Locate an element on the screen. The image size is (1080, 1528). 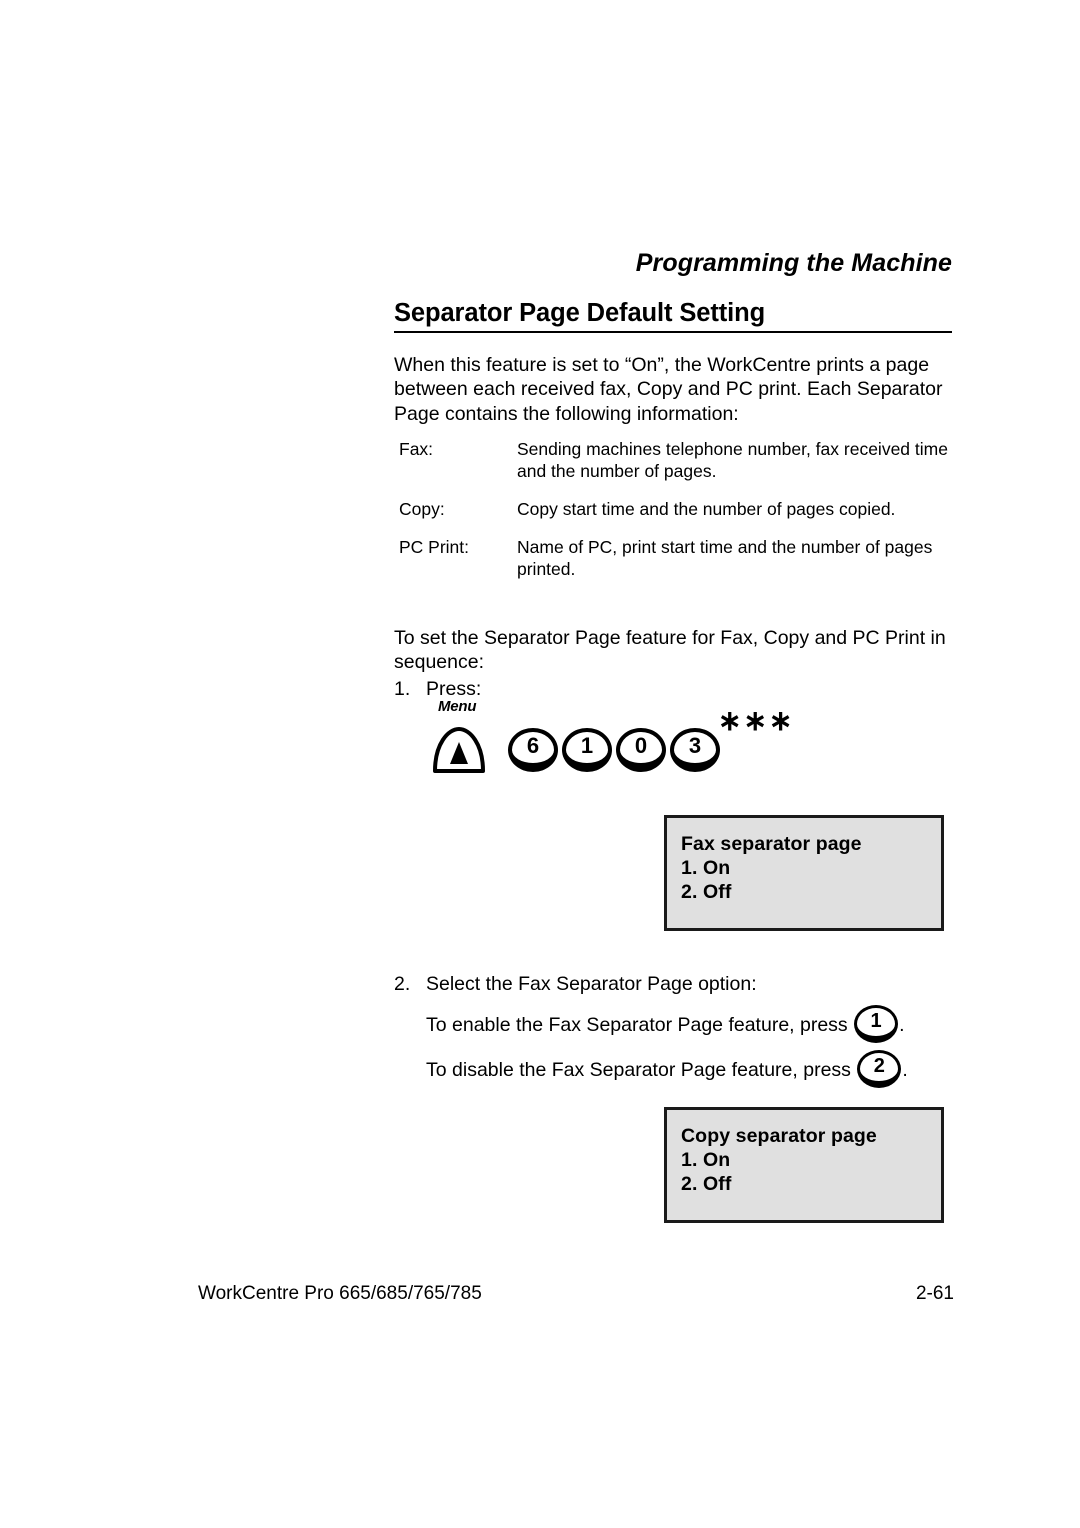
keypad-key-2-inline: 2 is located at coordinates (879, 1069).